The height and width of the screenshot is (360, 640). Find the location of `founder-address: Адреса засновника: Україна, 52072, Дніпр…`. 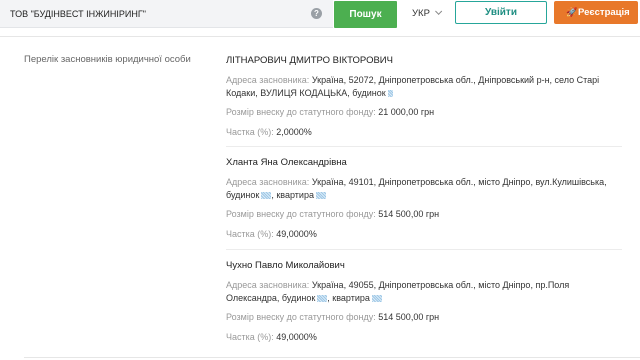

founder-address: Адреса засновника: Україна, 52072, Дніпр… is located at coordinates (423, 86).